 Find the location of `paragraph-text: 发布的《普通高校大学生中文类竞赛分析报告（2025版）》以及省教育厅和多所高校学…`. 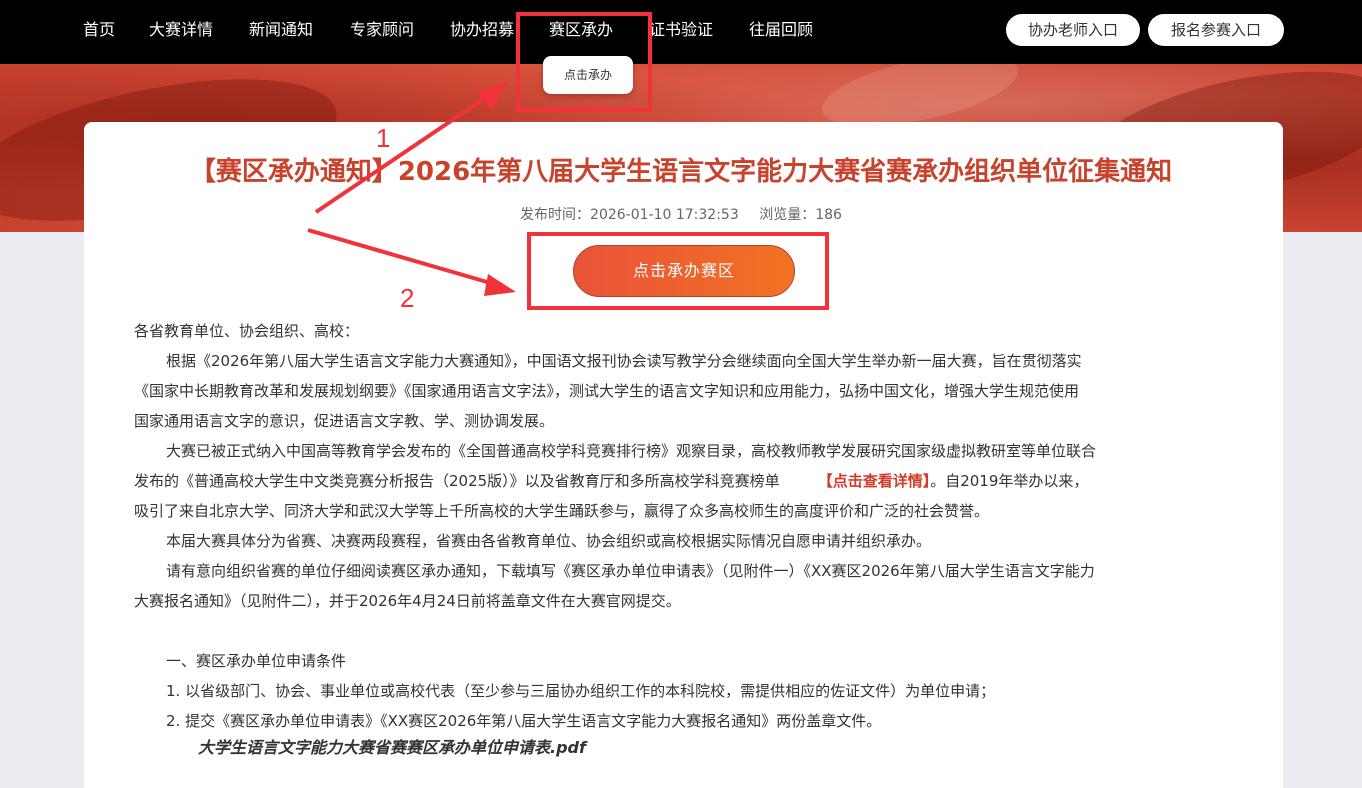

paragraph-text: 发布的《普通高校大学生中文类竞赛分析报告（2025版）》以及省教育厅和多所高校学… is located at coordinates (457, 481).